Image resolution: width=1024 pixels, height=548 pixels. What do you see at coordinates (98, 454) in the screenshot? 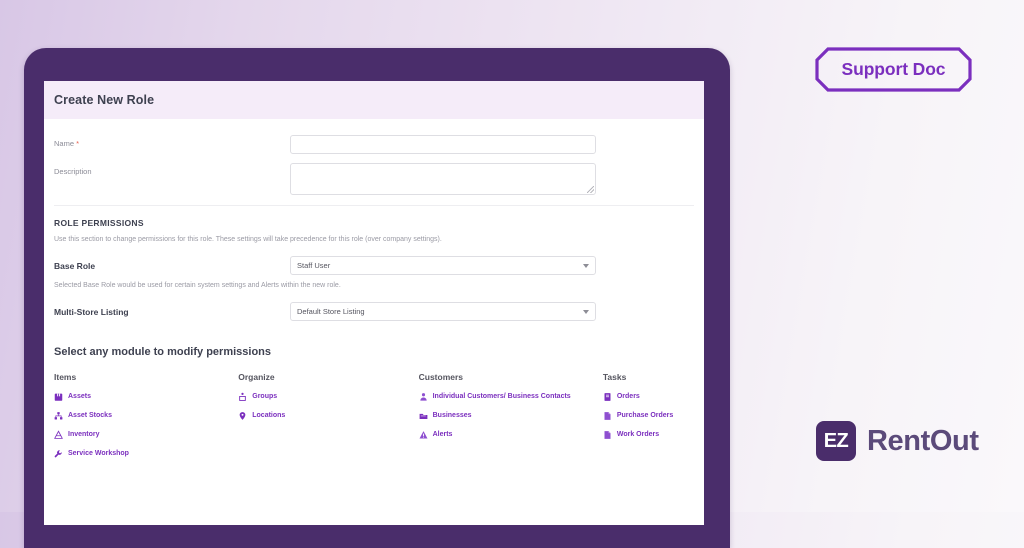
I see `module-label: Service Workshop` at bounding box center [98, 454].